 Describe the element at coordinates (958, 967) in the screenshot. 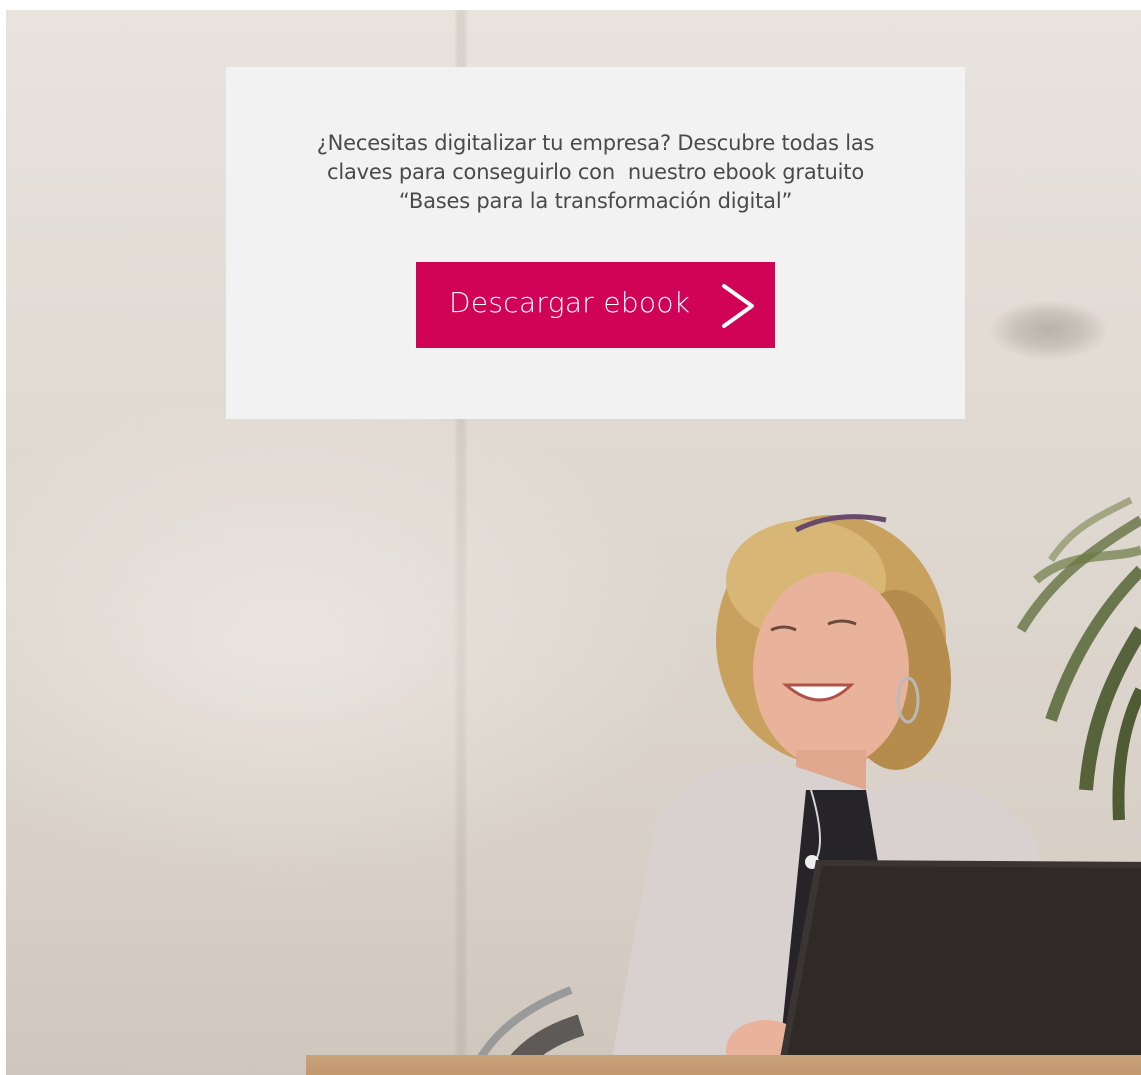

I see `laptop-illustration` at that location.